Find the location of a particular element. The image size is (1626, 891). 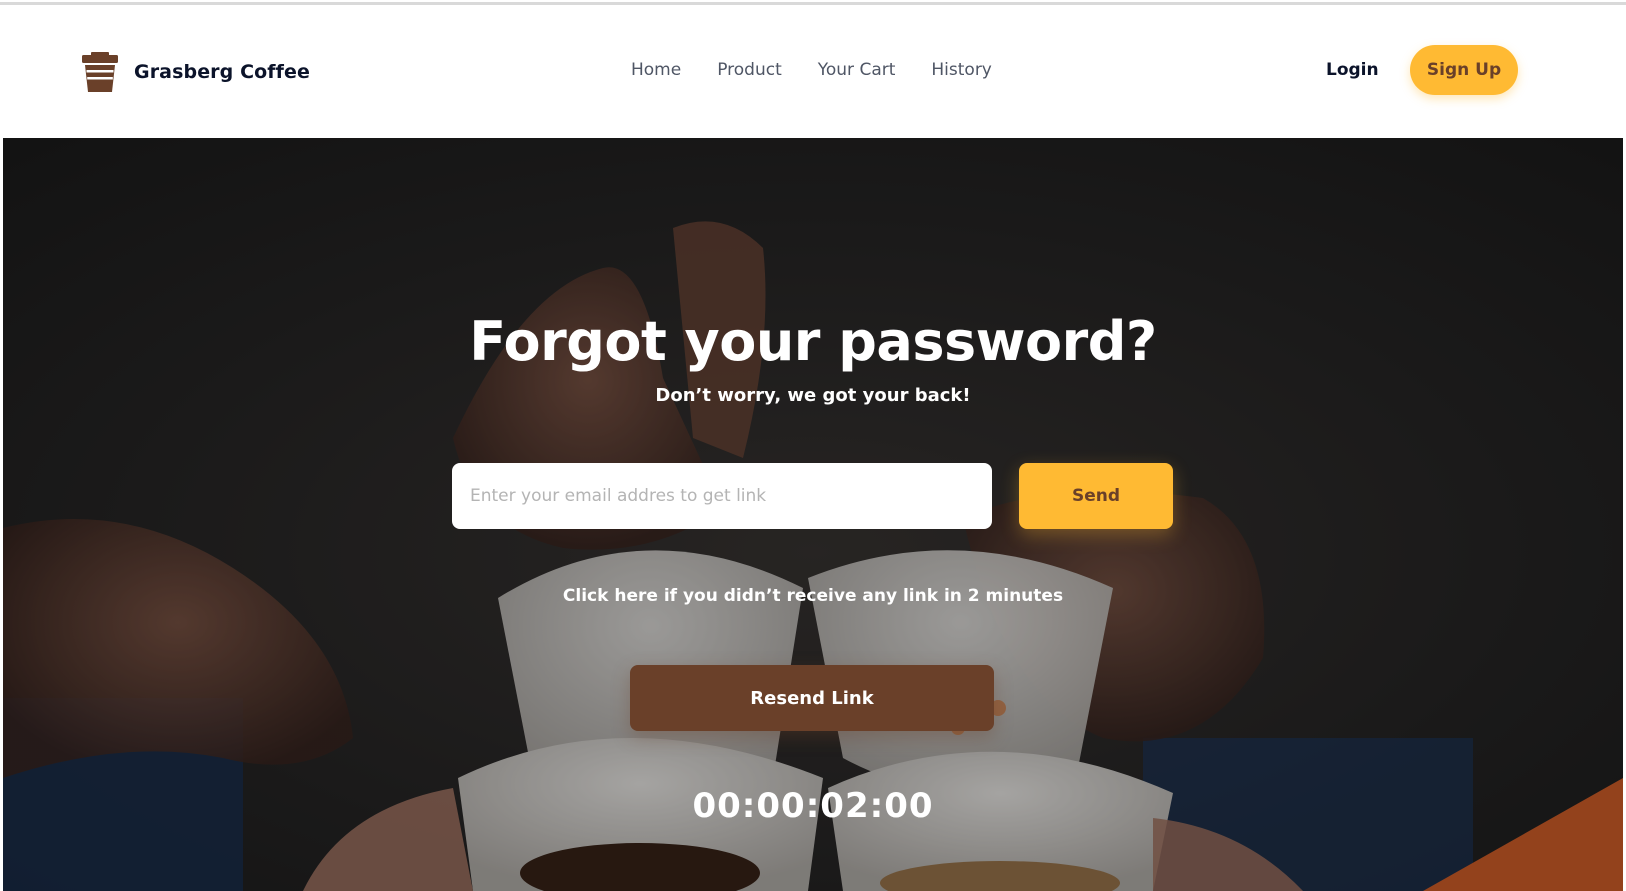

brand-name: Grasberg Coffee is located at coordinates (222, 72).